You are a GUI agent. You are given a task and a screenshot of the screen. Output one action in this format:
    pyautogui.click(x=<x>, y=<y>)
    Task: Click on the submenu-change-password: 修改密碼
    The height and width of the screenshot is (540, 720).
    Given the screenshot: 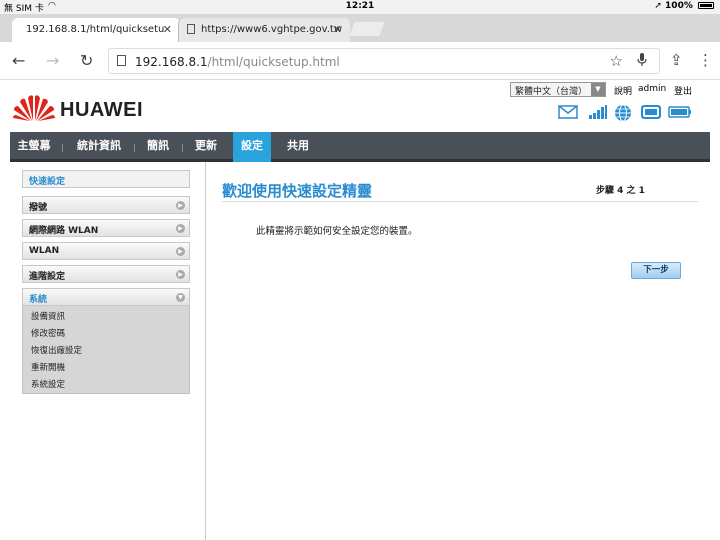 What is the action you would take?
    pyautogui.click(x=48, y=333)
    